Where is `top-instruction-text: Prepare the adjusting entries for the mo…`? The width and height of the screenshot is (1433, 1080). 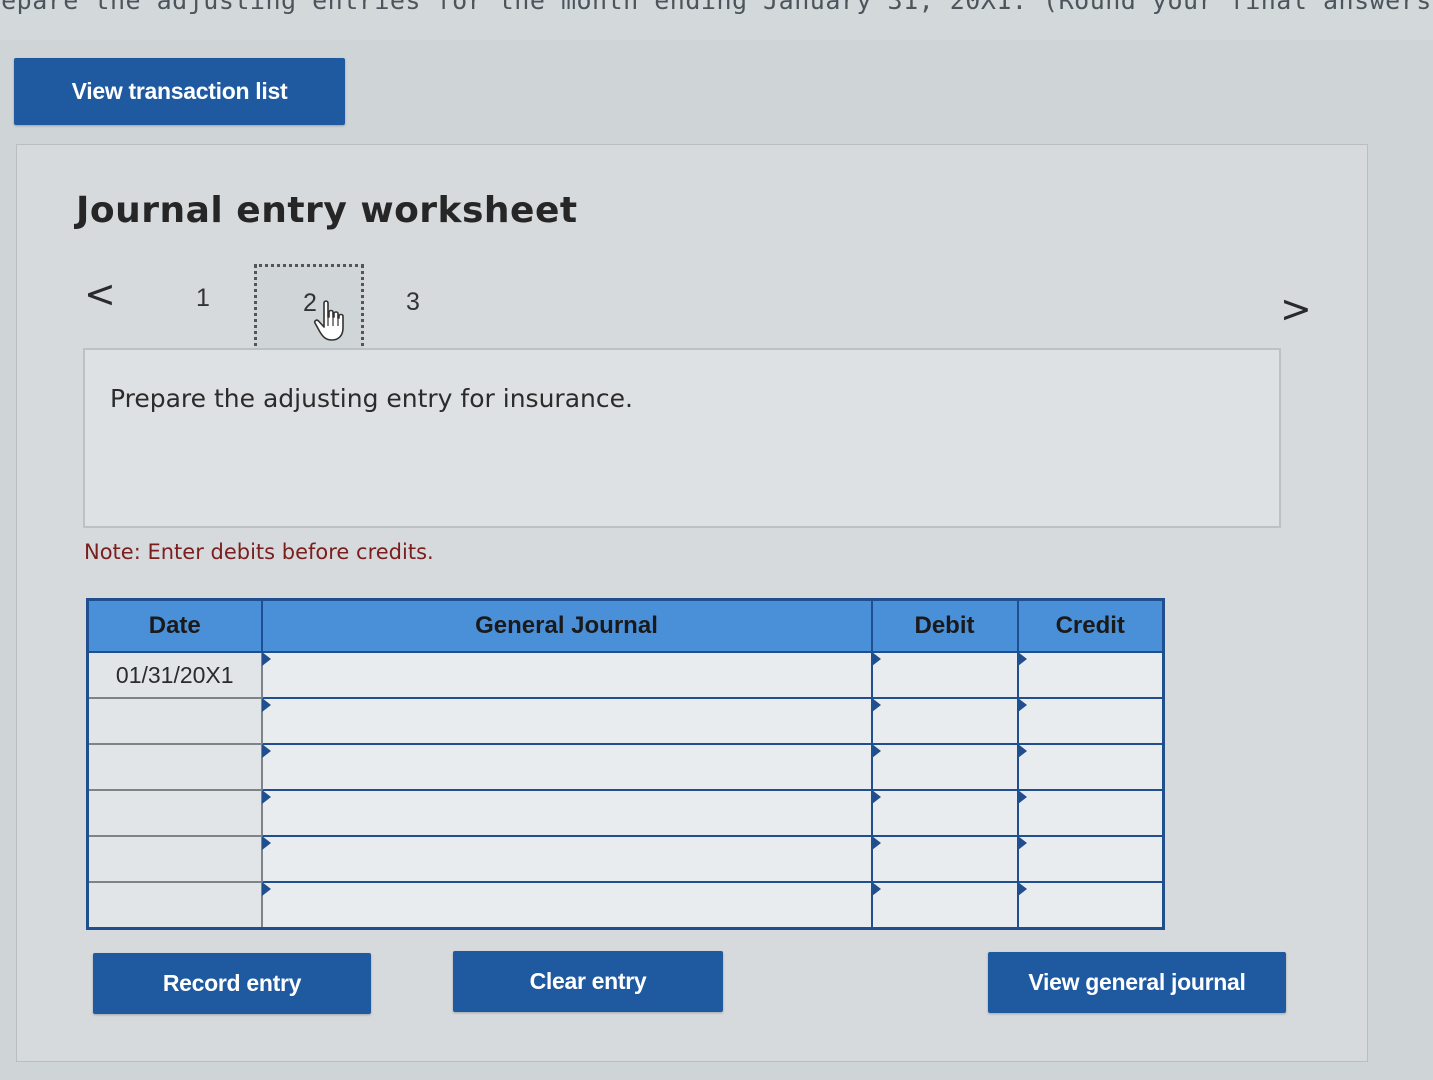
top-instruction-text: Prepare the adjusting entries for the mo… is located at coordinates (716, 7).